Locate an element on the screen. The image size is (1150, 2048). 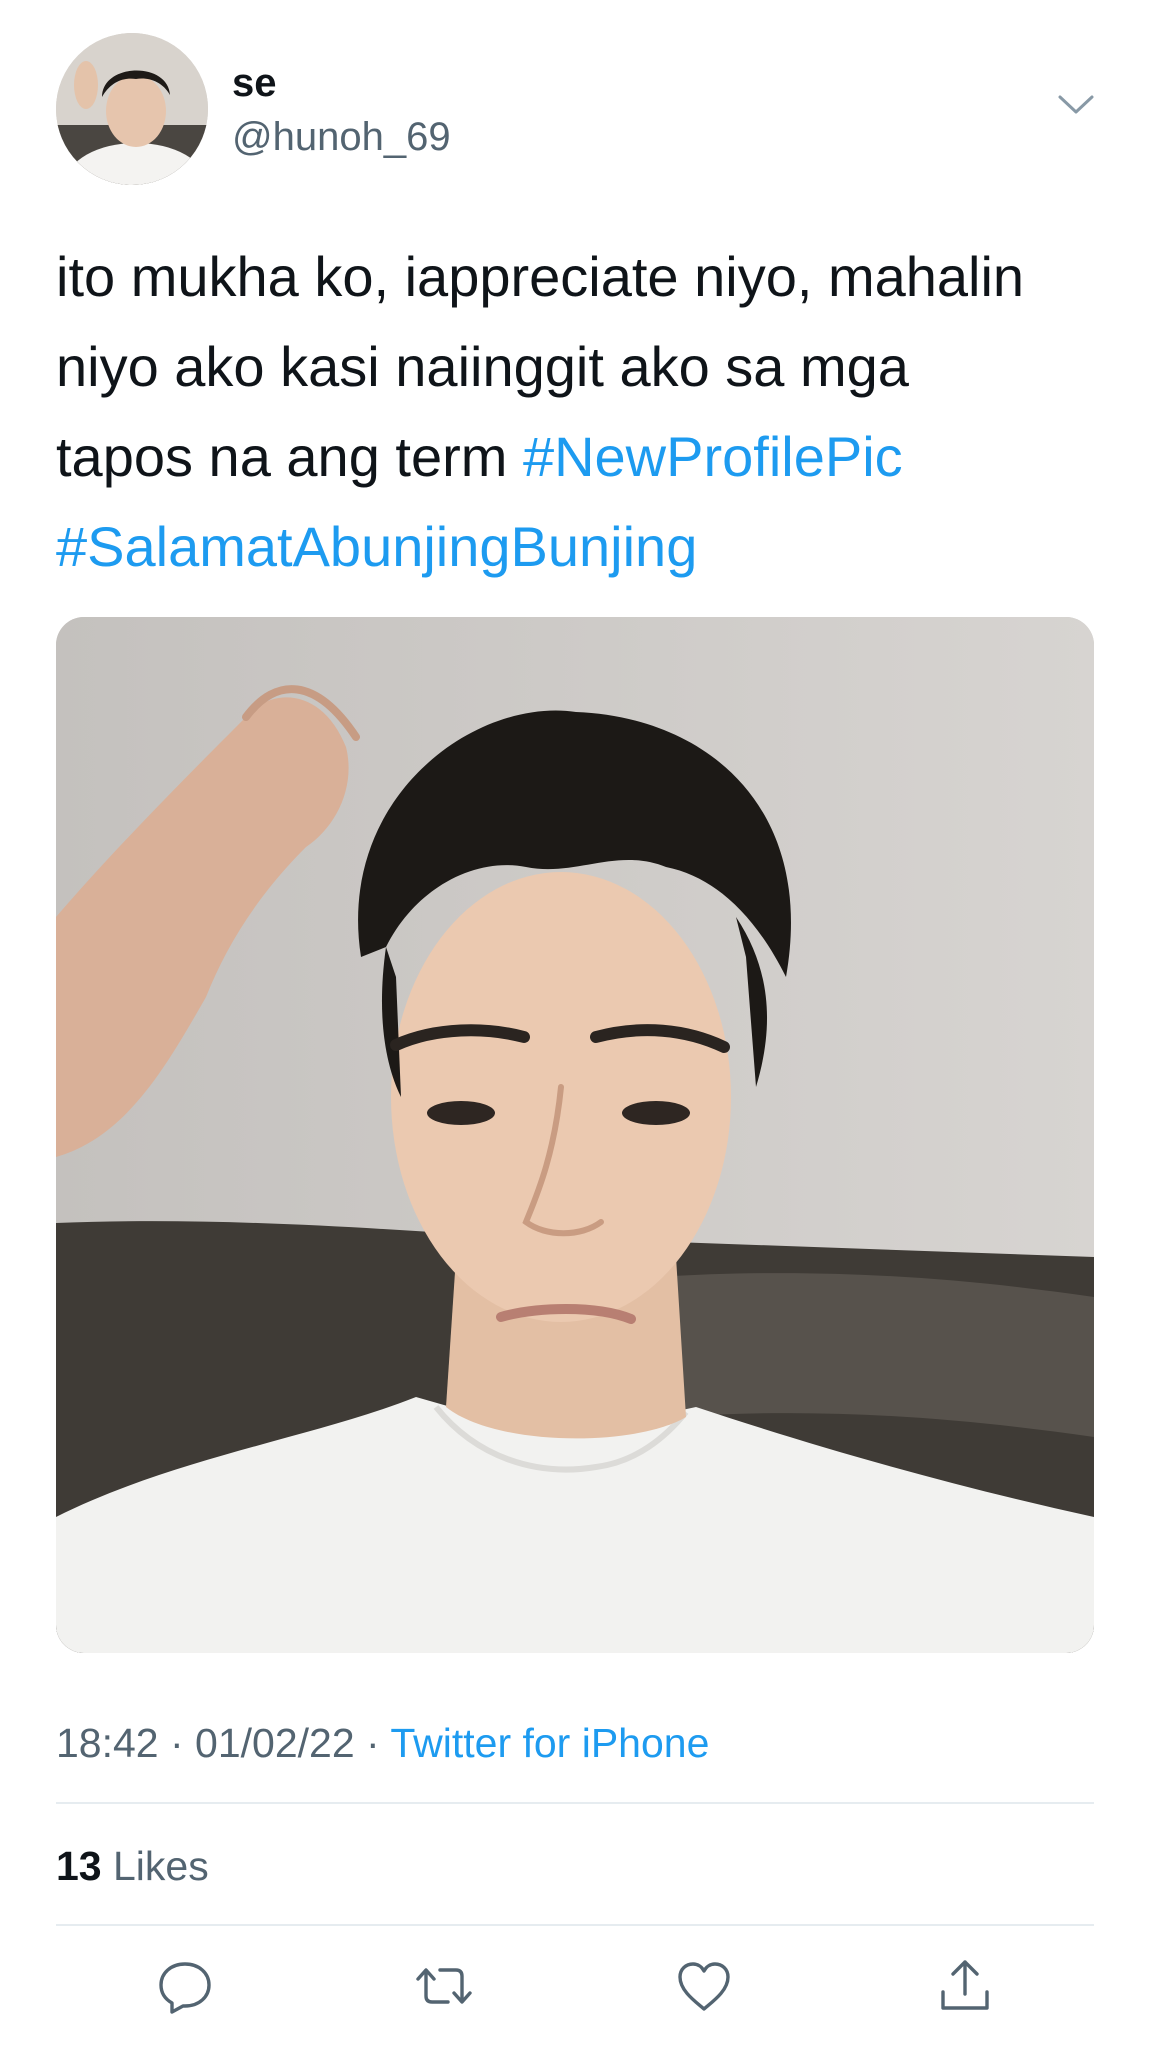
tweet-text-line: tapos na ang term is located at coordinates (289, 456).